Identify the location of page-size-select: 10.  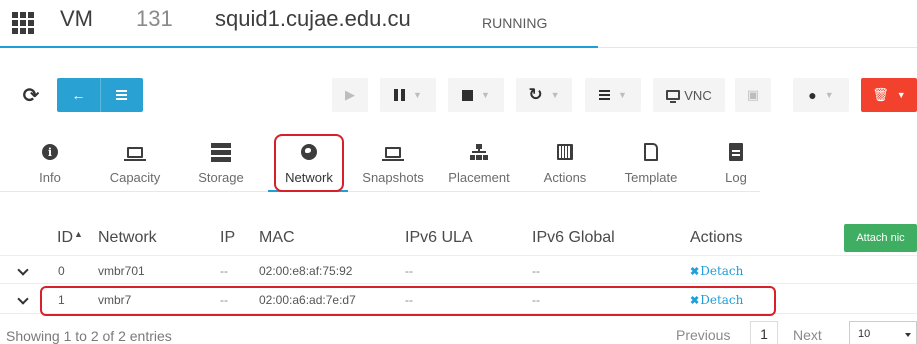
(883, 332).